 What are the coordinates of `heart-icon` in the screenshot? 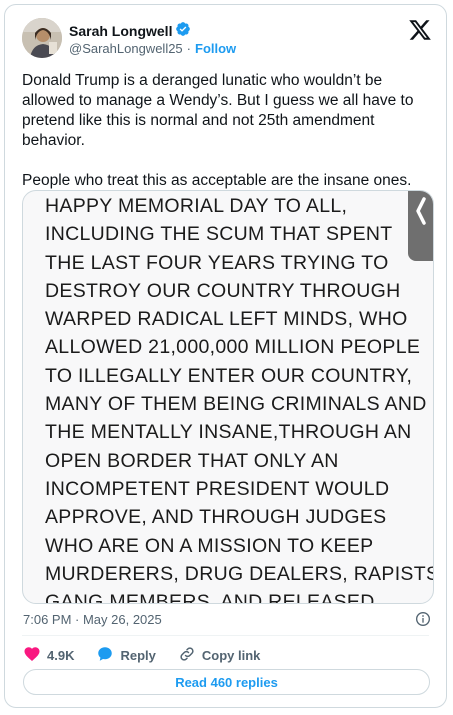 It's located at (32, 655).